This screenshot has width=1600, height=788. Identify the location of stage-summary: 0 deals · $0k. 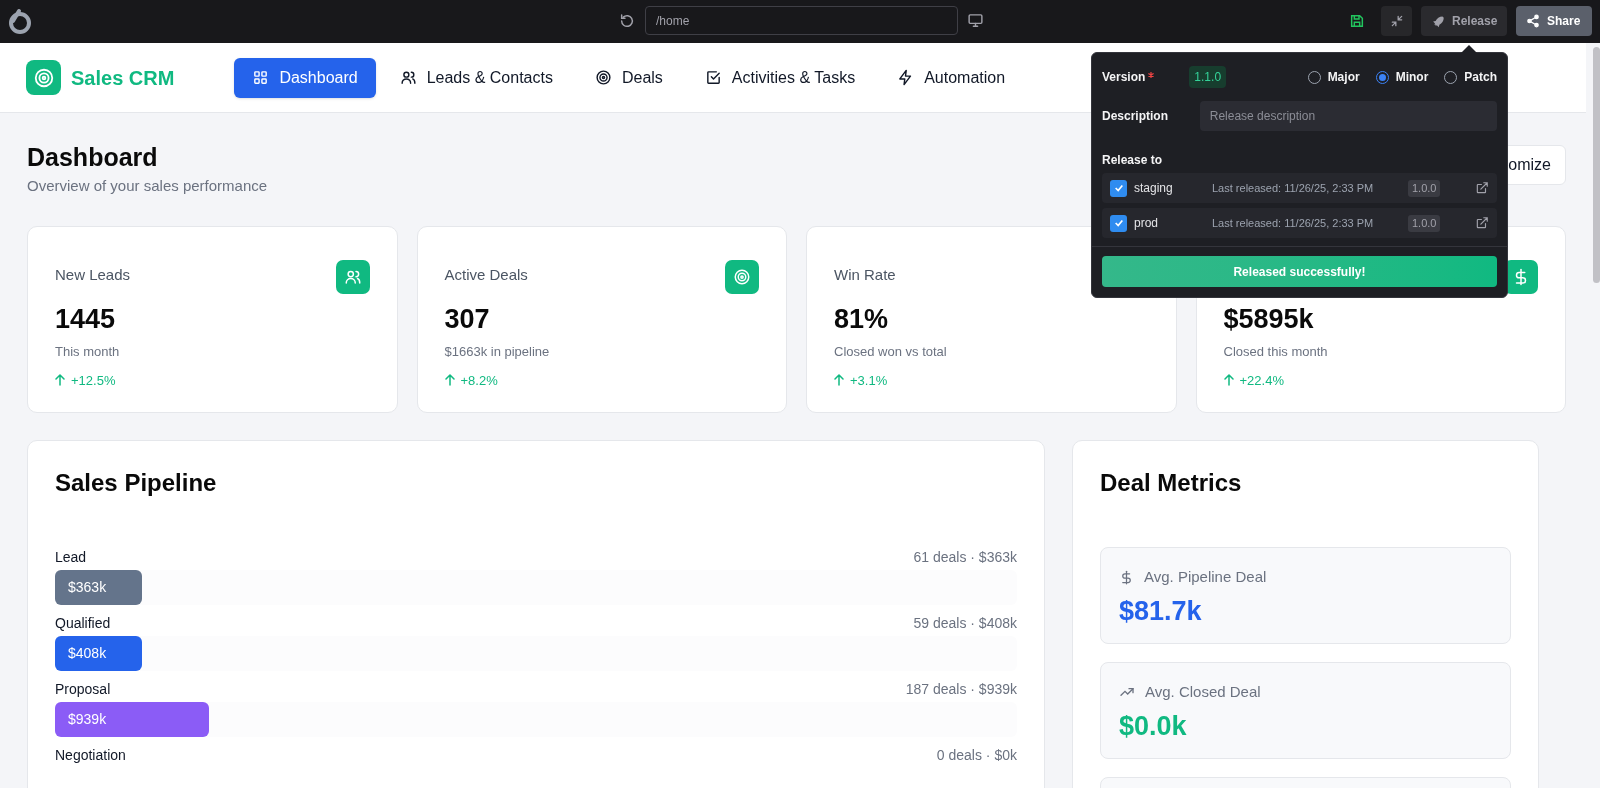
(976, 755).